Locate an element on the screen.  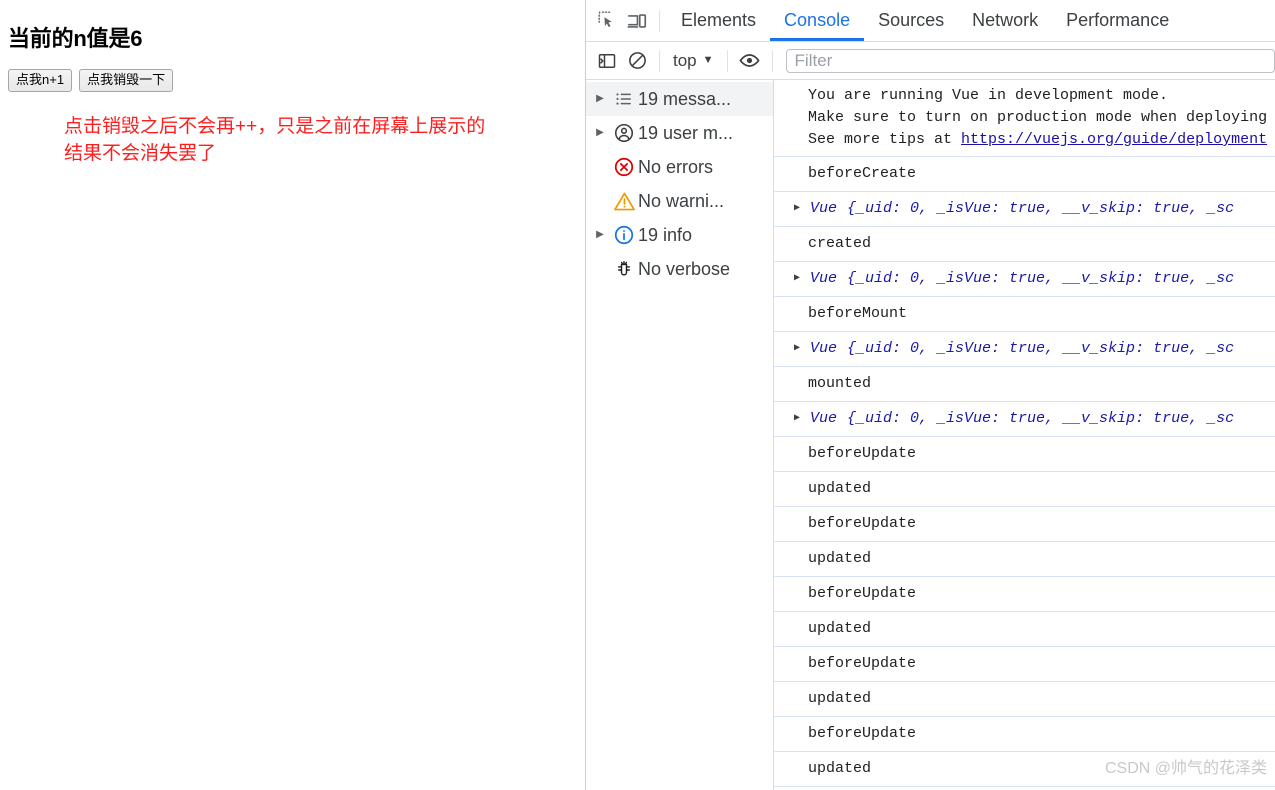
sidebar-item-label: No errors is located at coordinates (676, 166).